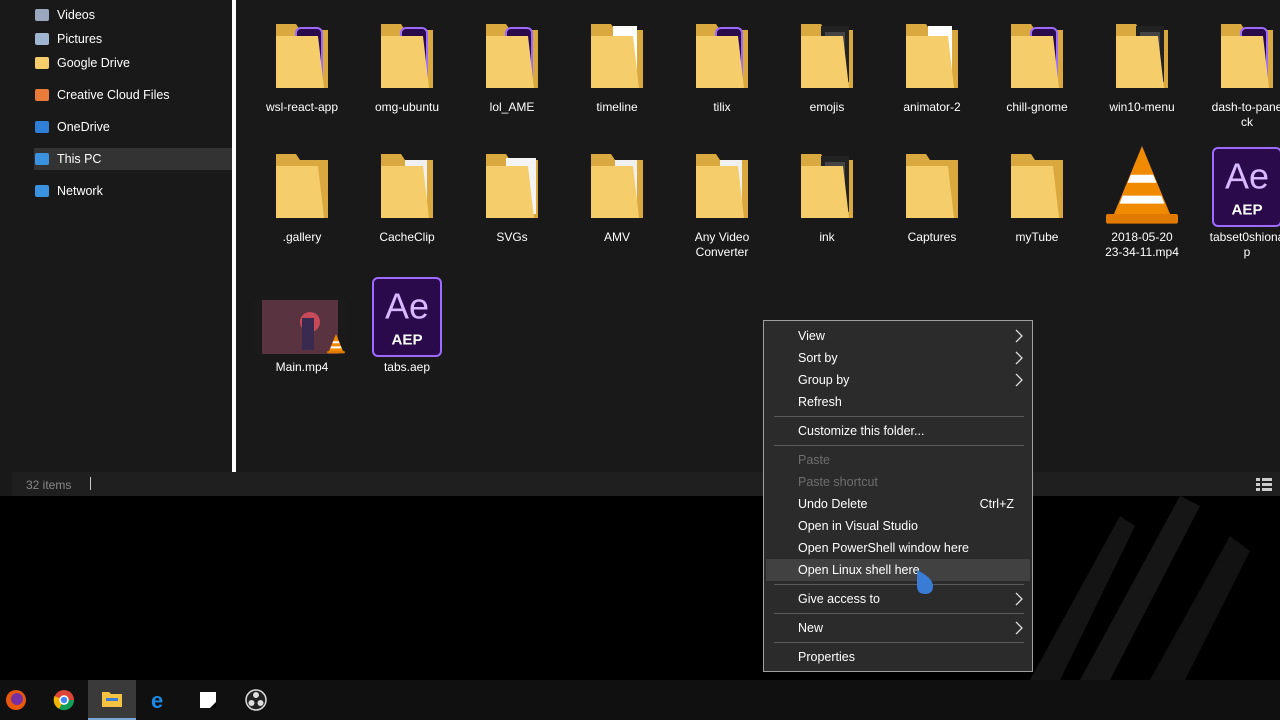 This screenshot has height=720, width=1280. What do you see at coordinates (898, 657) in the screenshot?
I see `menu-item-properties: Properties` at bounding box center [898, 657].